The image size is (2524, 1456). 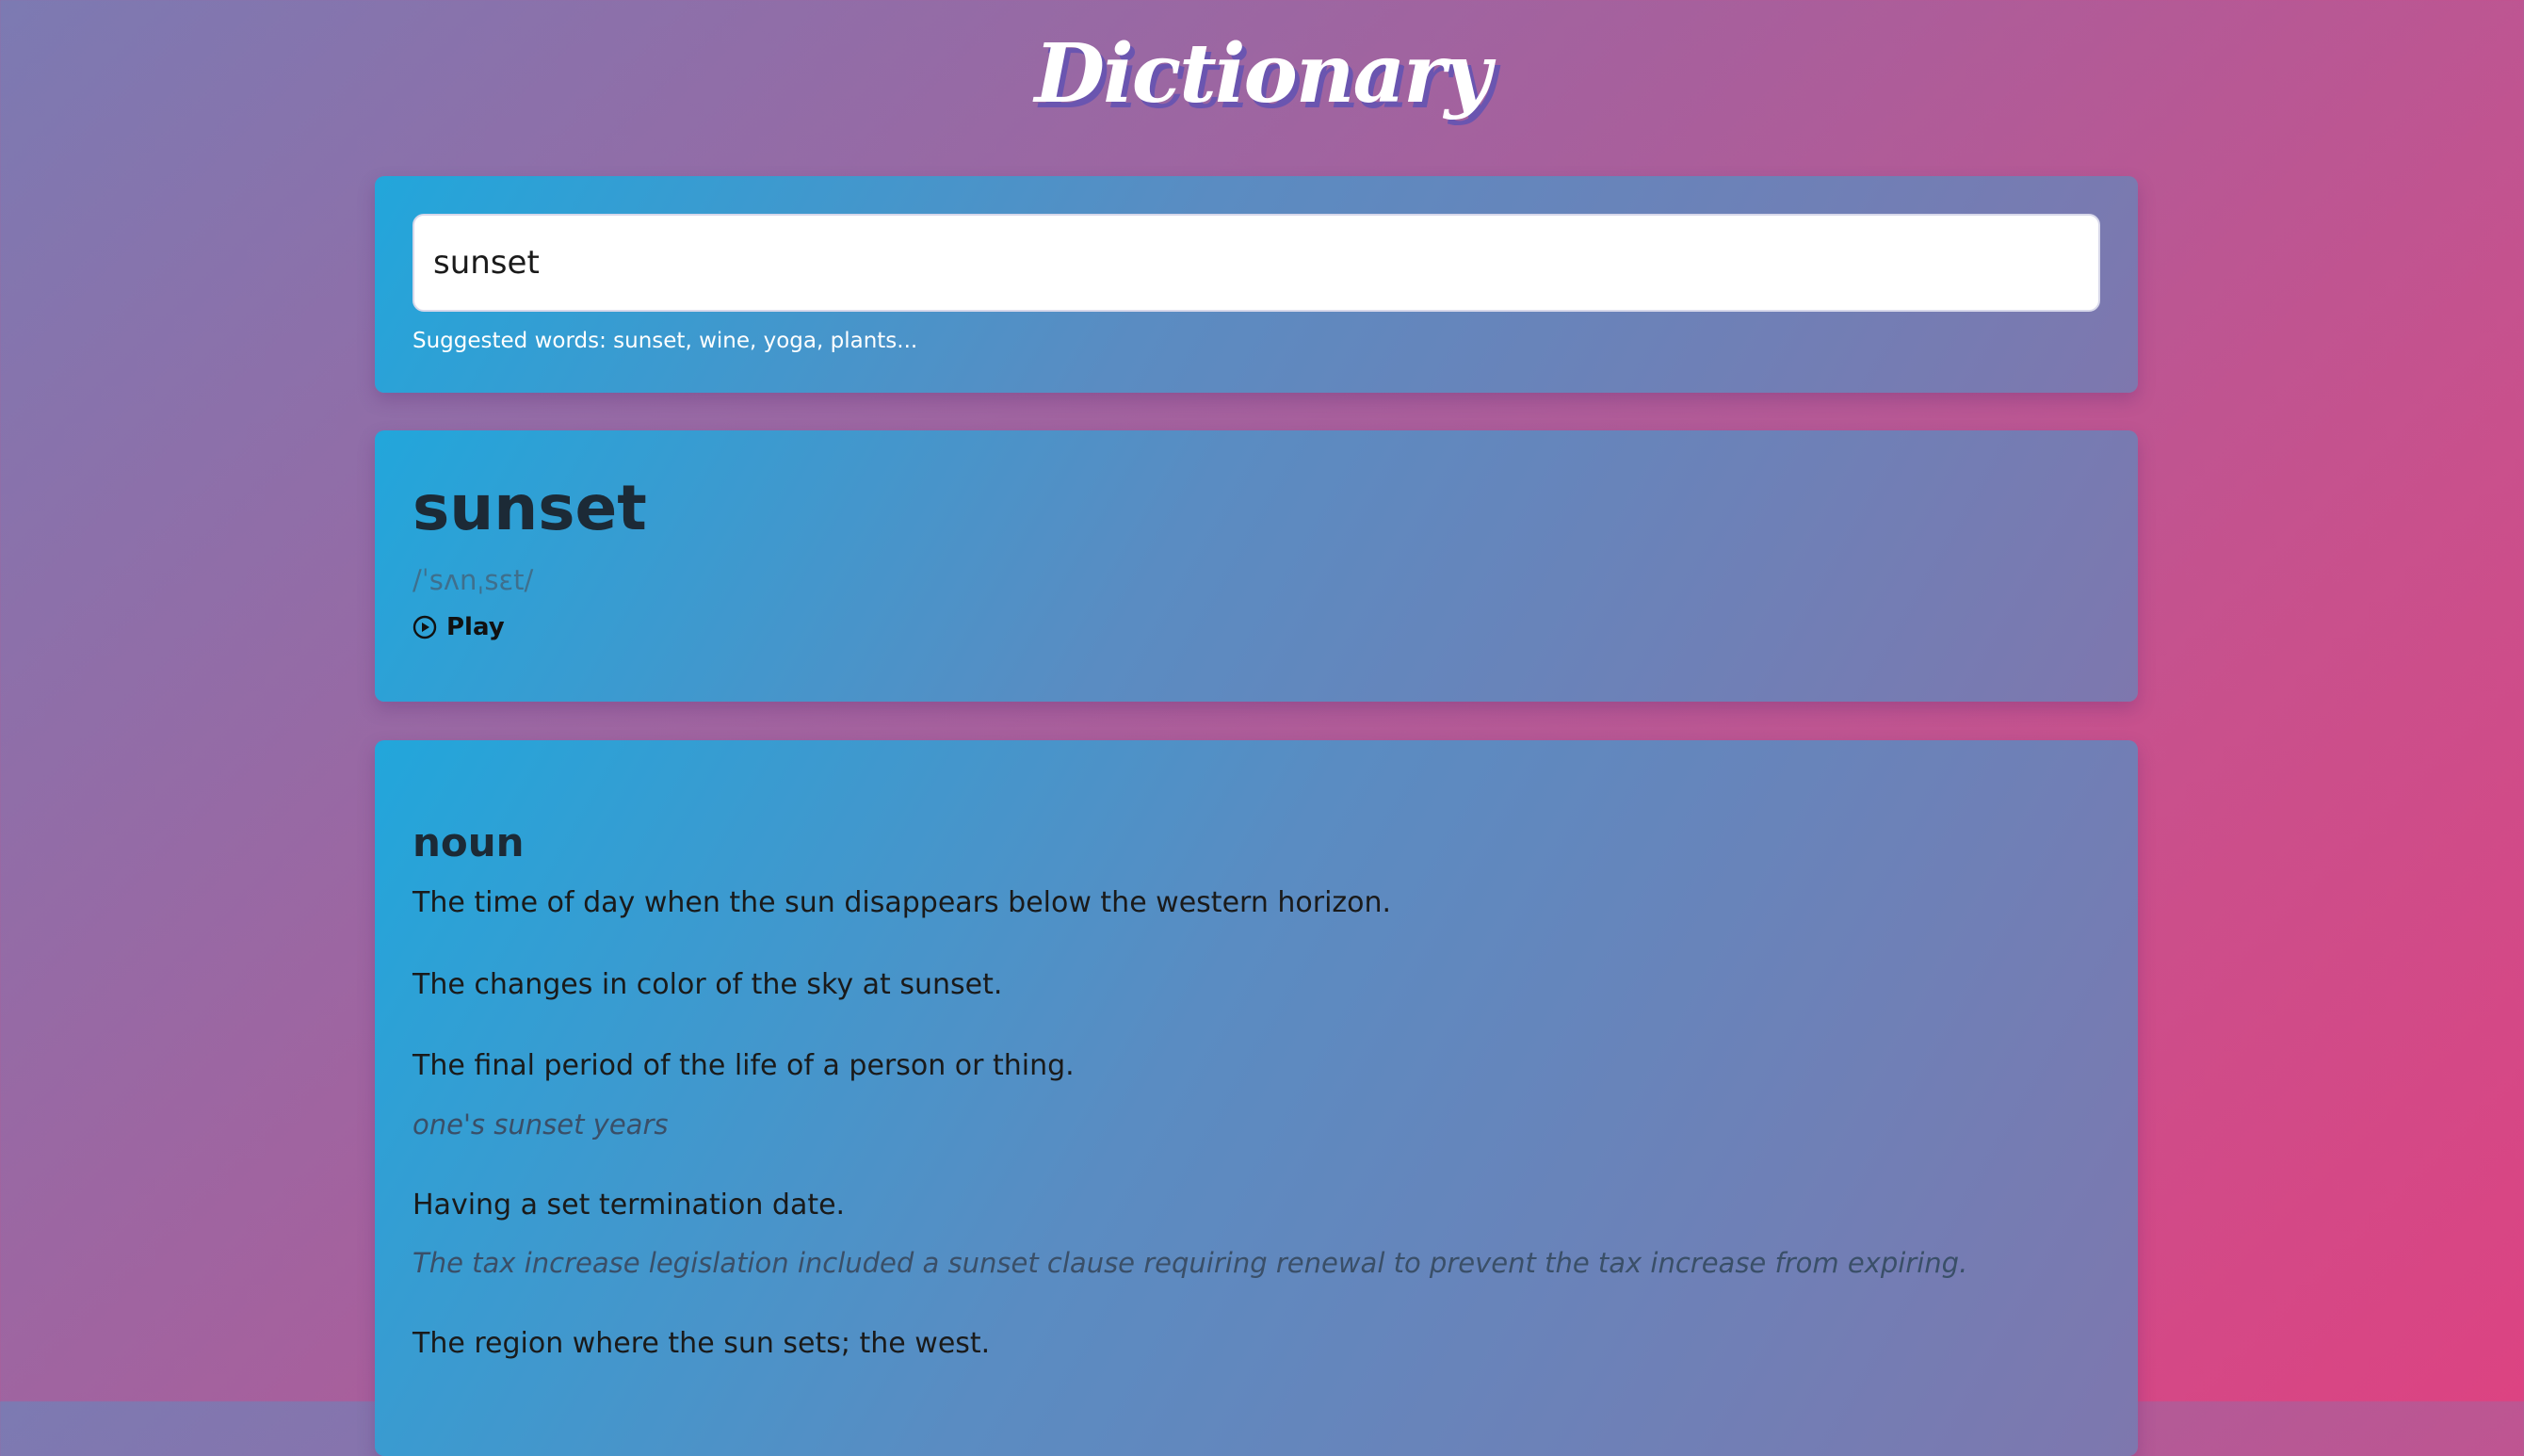 I want to click on definition-example: one's sunset years, so click(x=541, y=1124).